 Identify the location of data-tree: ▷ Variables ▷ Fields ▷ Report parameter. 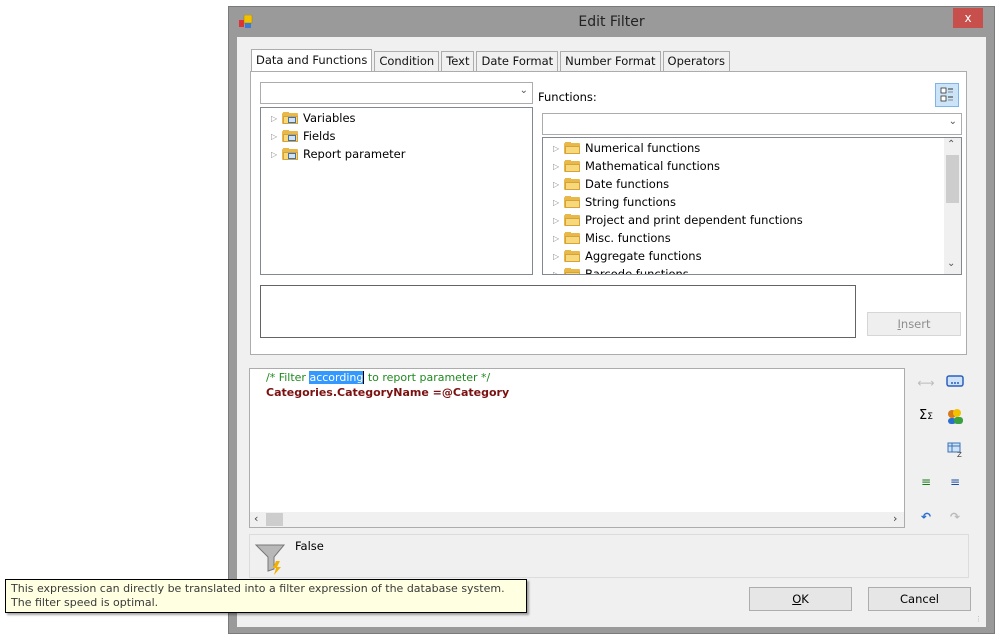
(396, 191).